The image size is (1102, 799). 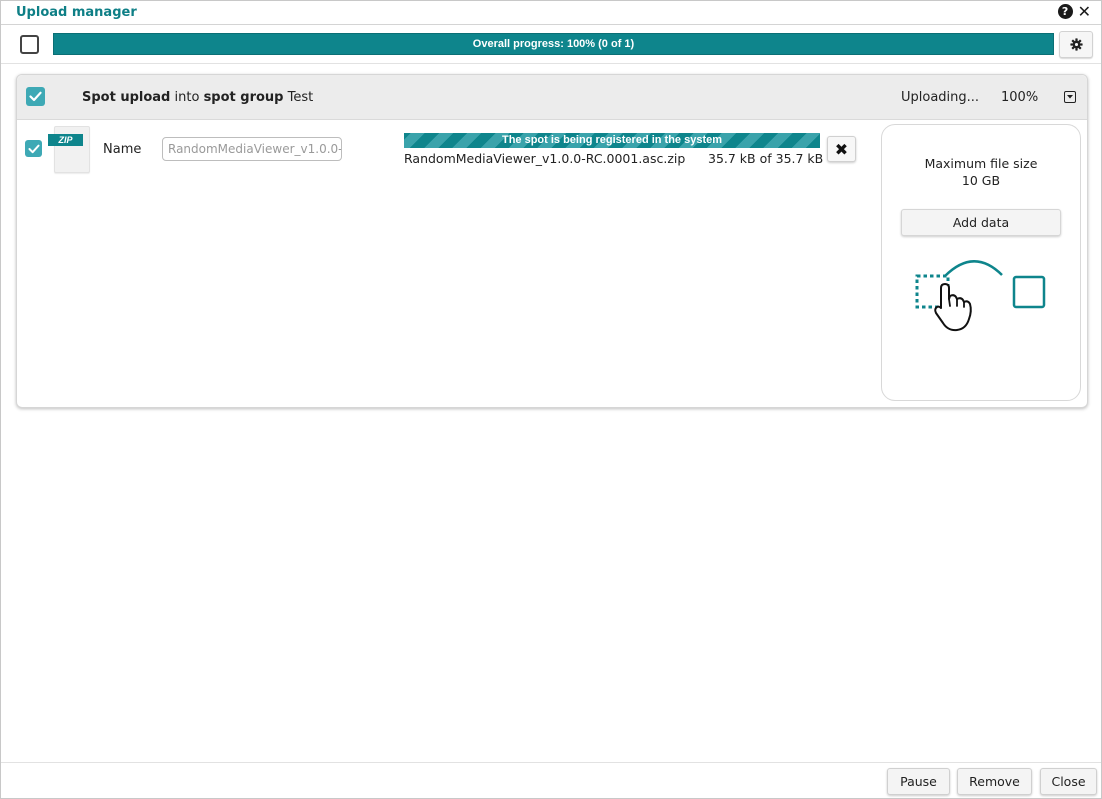 What do you see at coordinates (981, 180) in the screenshot?
I see `max-file-size-value: 10 GB` at bounding box center [981, 180].